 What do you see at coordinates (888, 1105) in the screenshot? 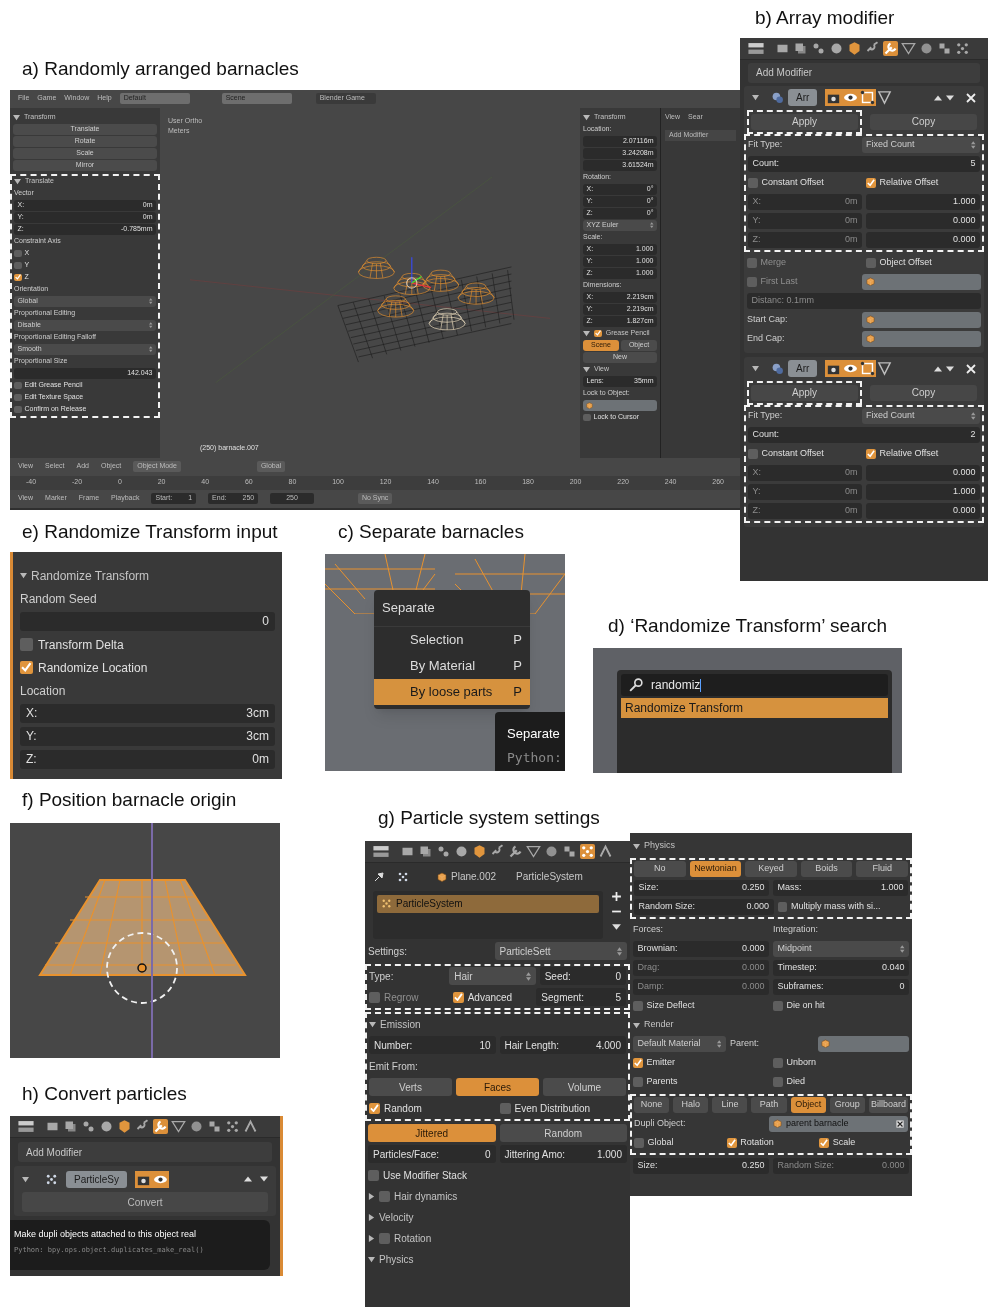
I see `toggle-button: Billboard` at bounding box center [888, 1105].